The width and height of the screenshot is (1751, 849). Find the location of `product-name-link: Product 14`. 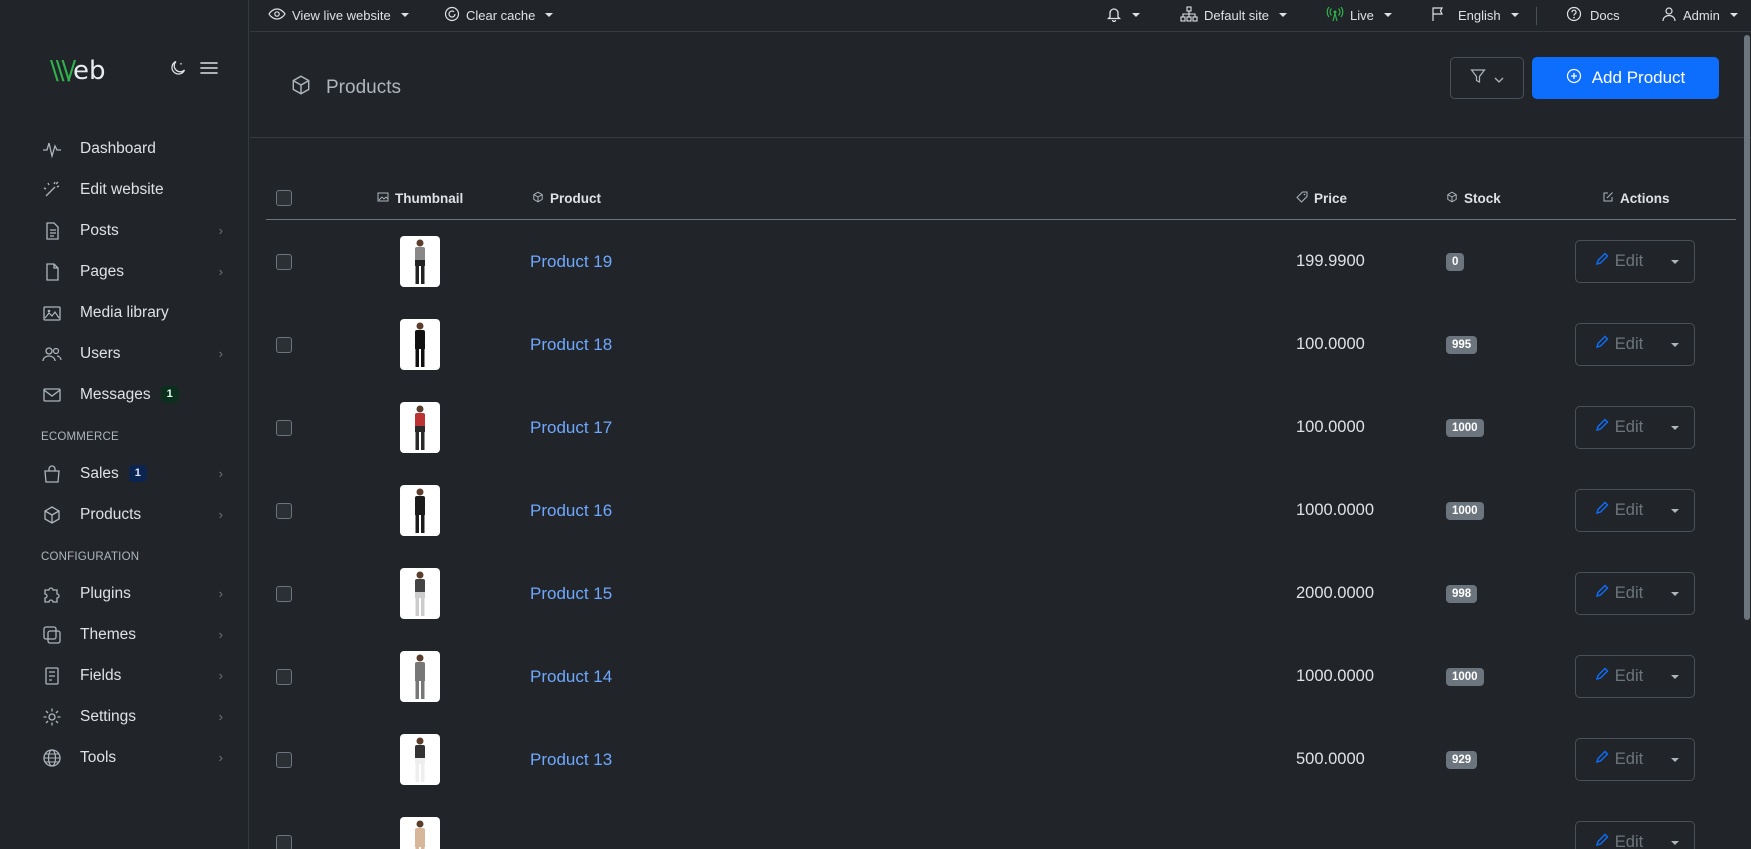

product-name-link: Product 14 is located at coordinates (571, 677).